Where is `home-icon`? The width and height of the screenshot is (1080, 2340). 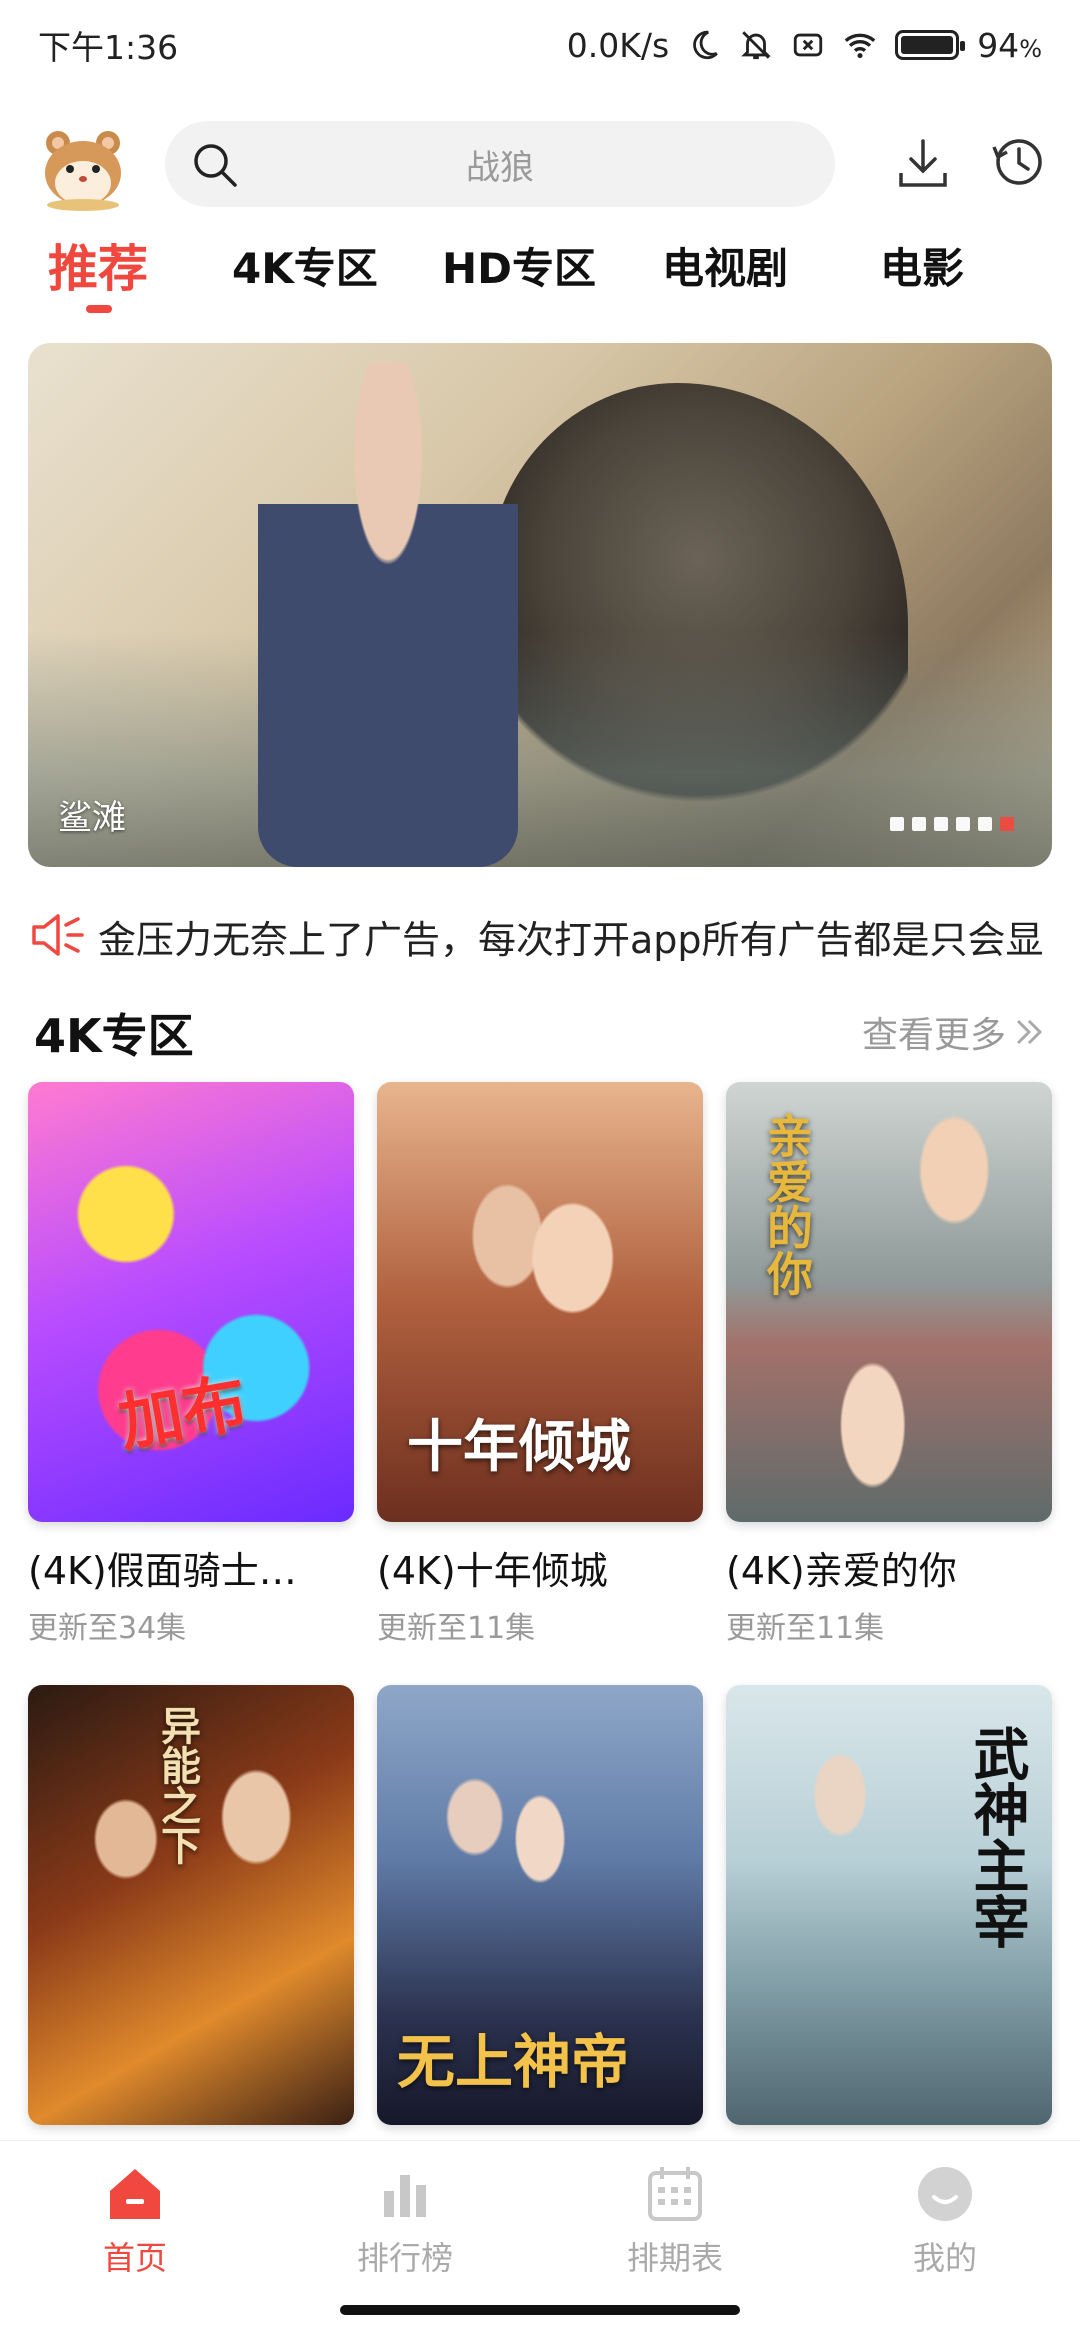
home-icon is located at coordinates (135, 2194).